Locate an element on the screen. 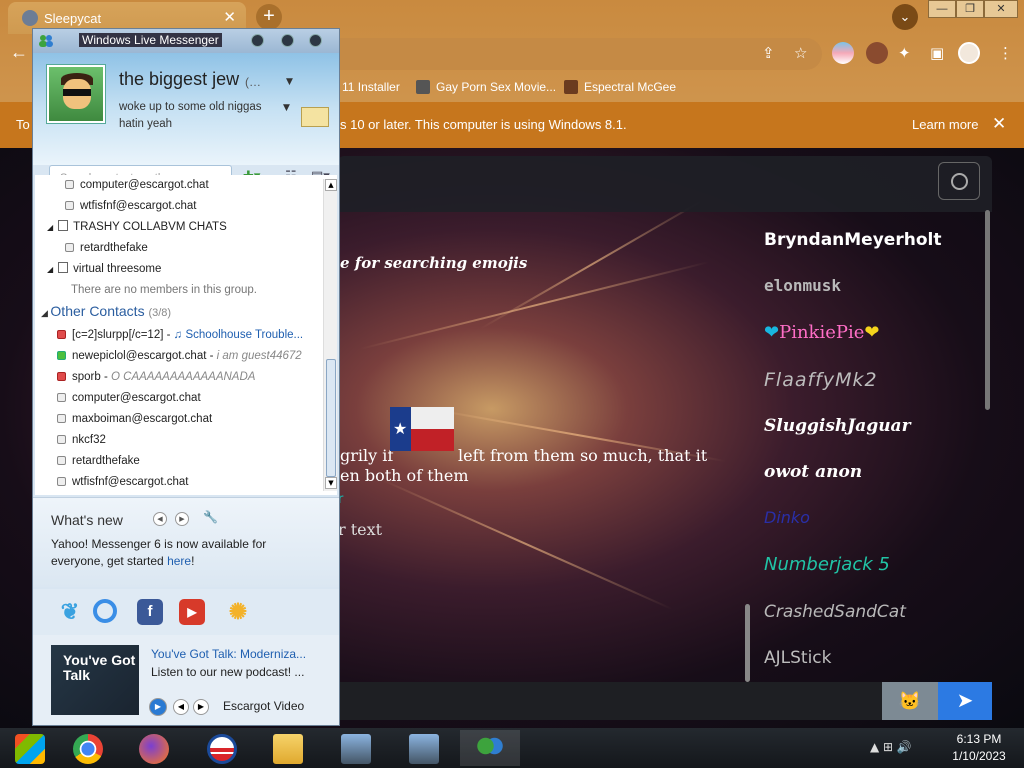 Image resolution: width=1024 pixels, height=768 pixels. close-orb-button is located at coordinates (315, 40).